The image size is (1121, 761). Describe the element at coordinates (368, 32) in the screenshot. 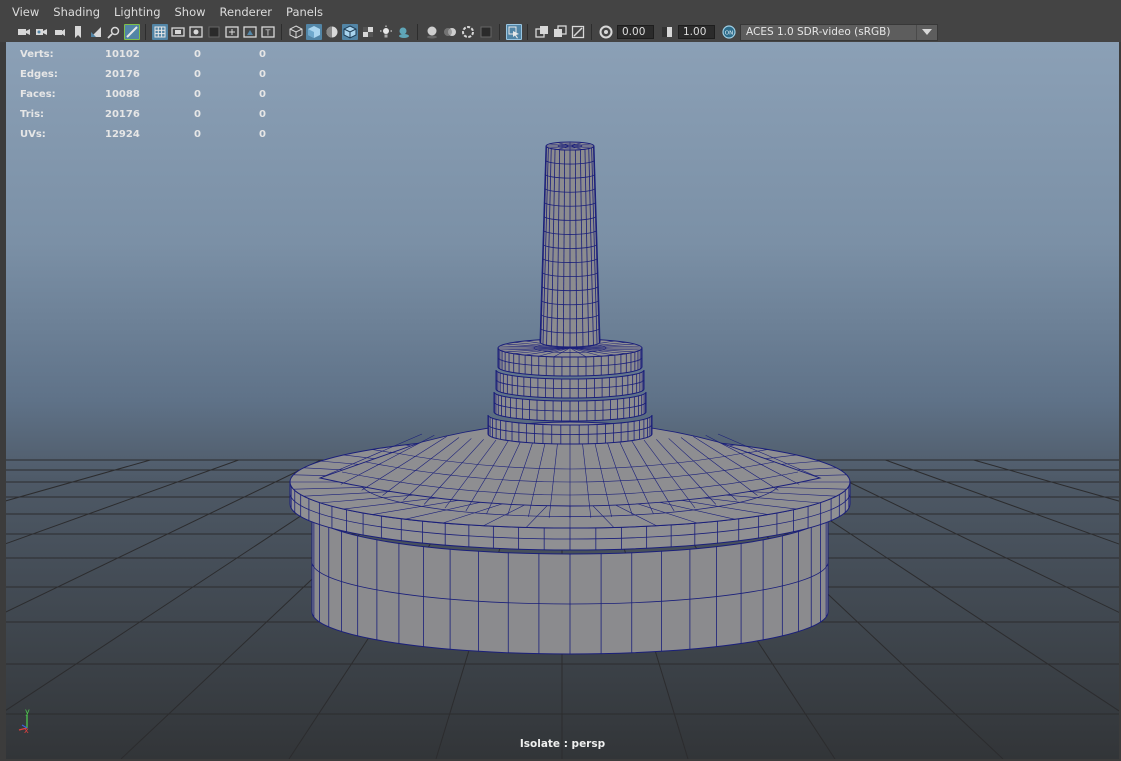

I see `textured-icon` at that location.